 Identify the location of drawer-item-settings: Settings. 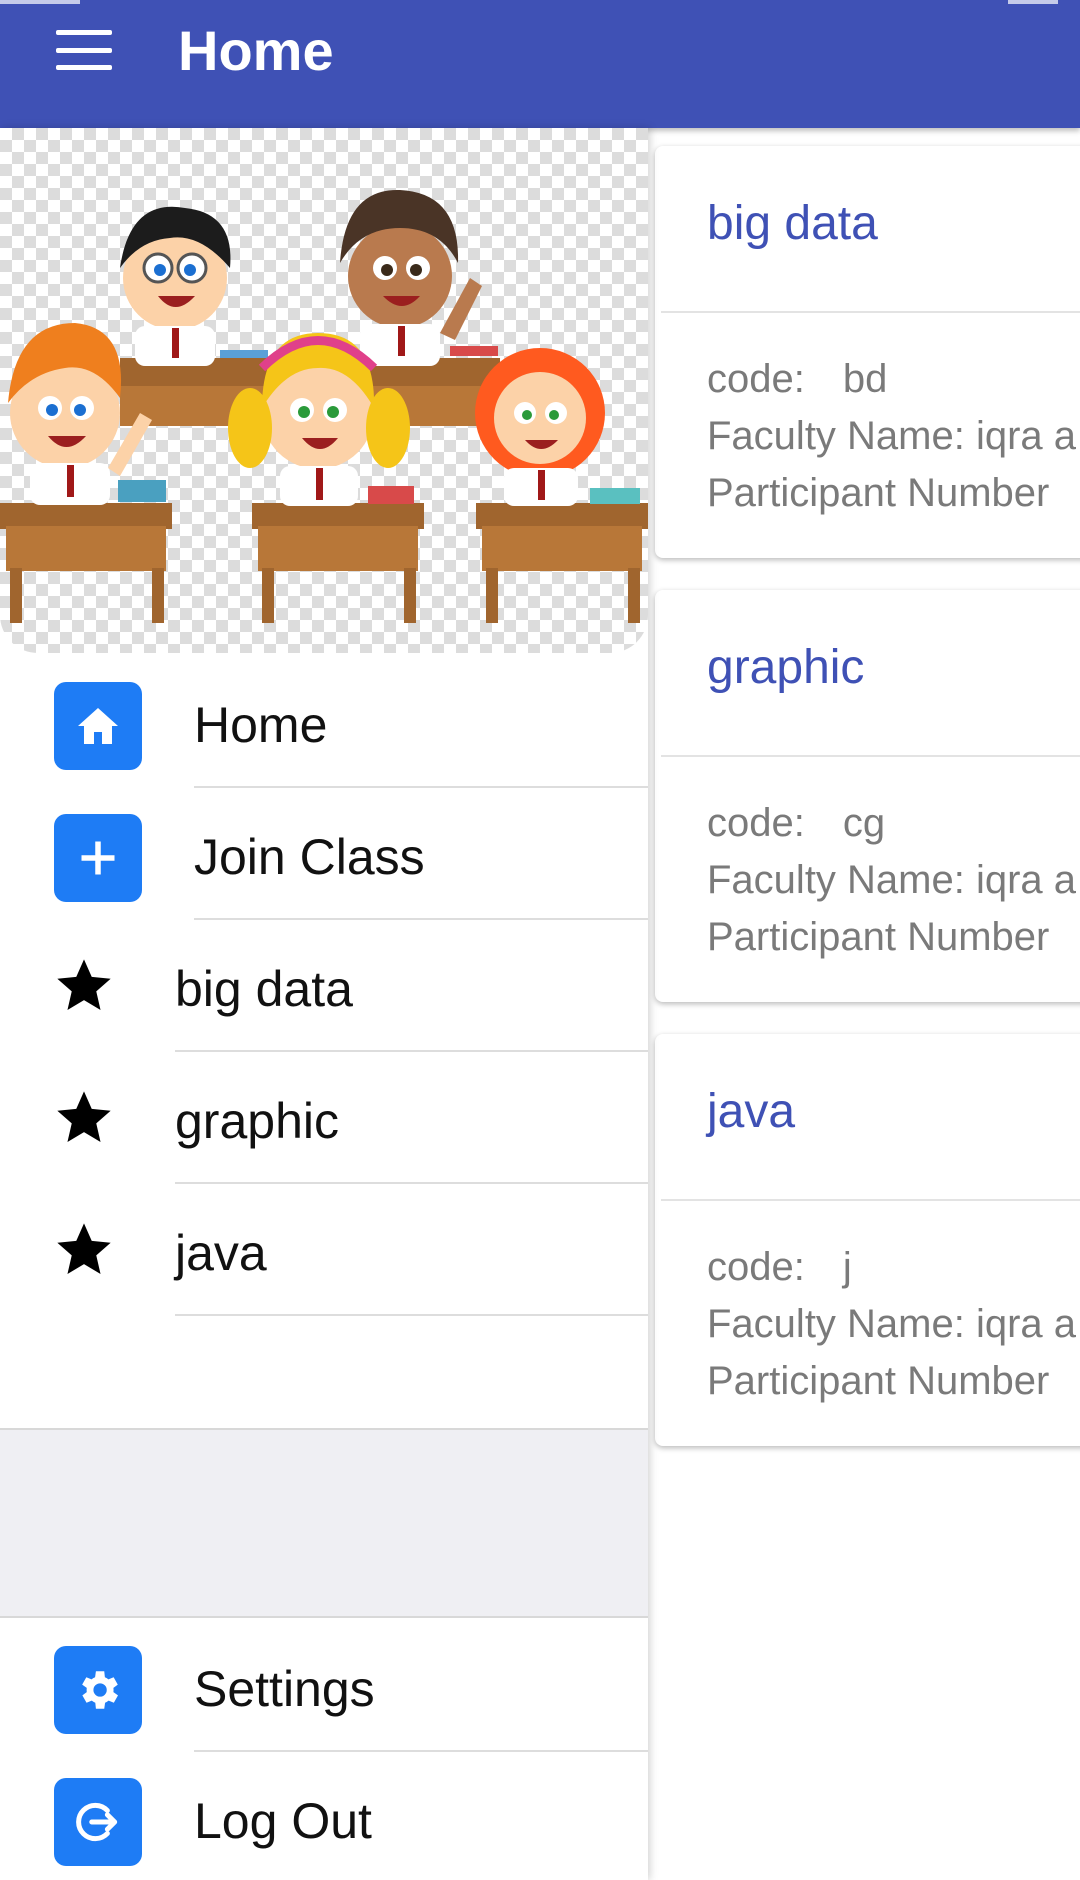
(324, 1686).